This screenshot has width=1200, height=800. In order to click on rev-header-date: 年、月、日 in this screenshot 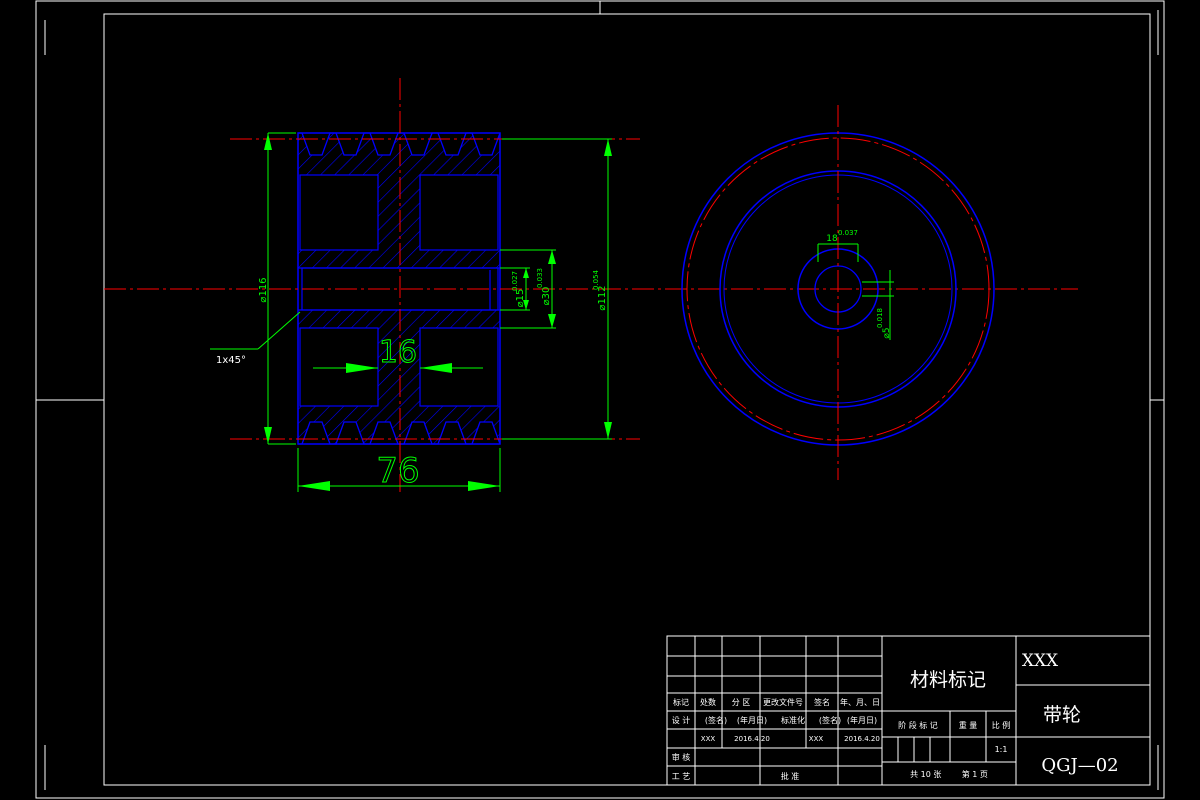, I will do `click(860, 702)`.